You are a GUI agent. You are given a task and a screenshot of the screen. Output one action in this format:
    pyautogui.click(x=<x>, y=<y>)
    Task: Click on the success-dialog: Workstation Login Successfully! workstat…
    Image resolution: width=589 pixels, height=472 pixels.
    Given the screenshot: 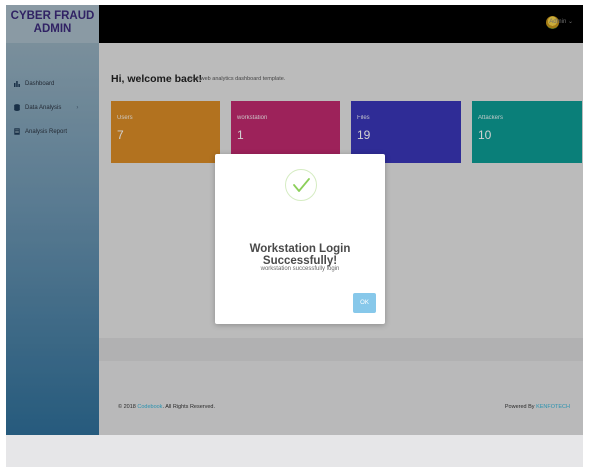 What is the action you would take?
    pyautogui.click(x=300, y=239)
    